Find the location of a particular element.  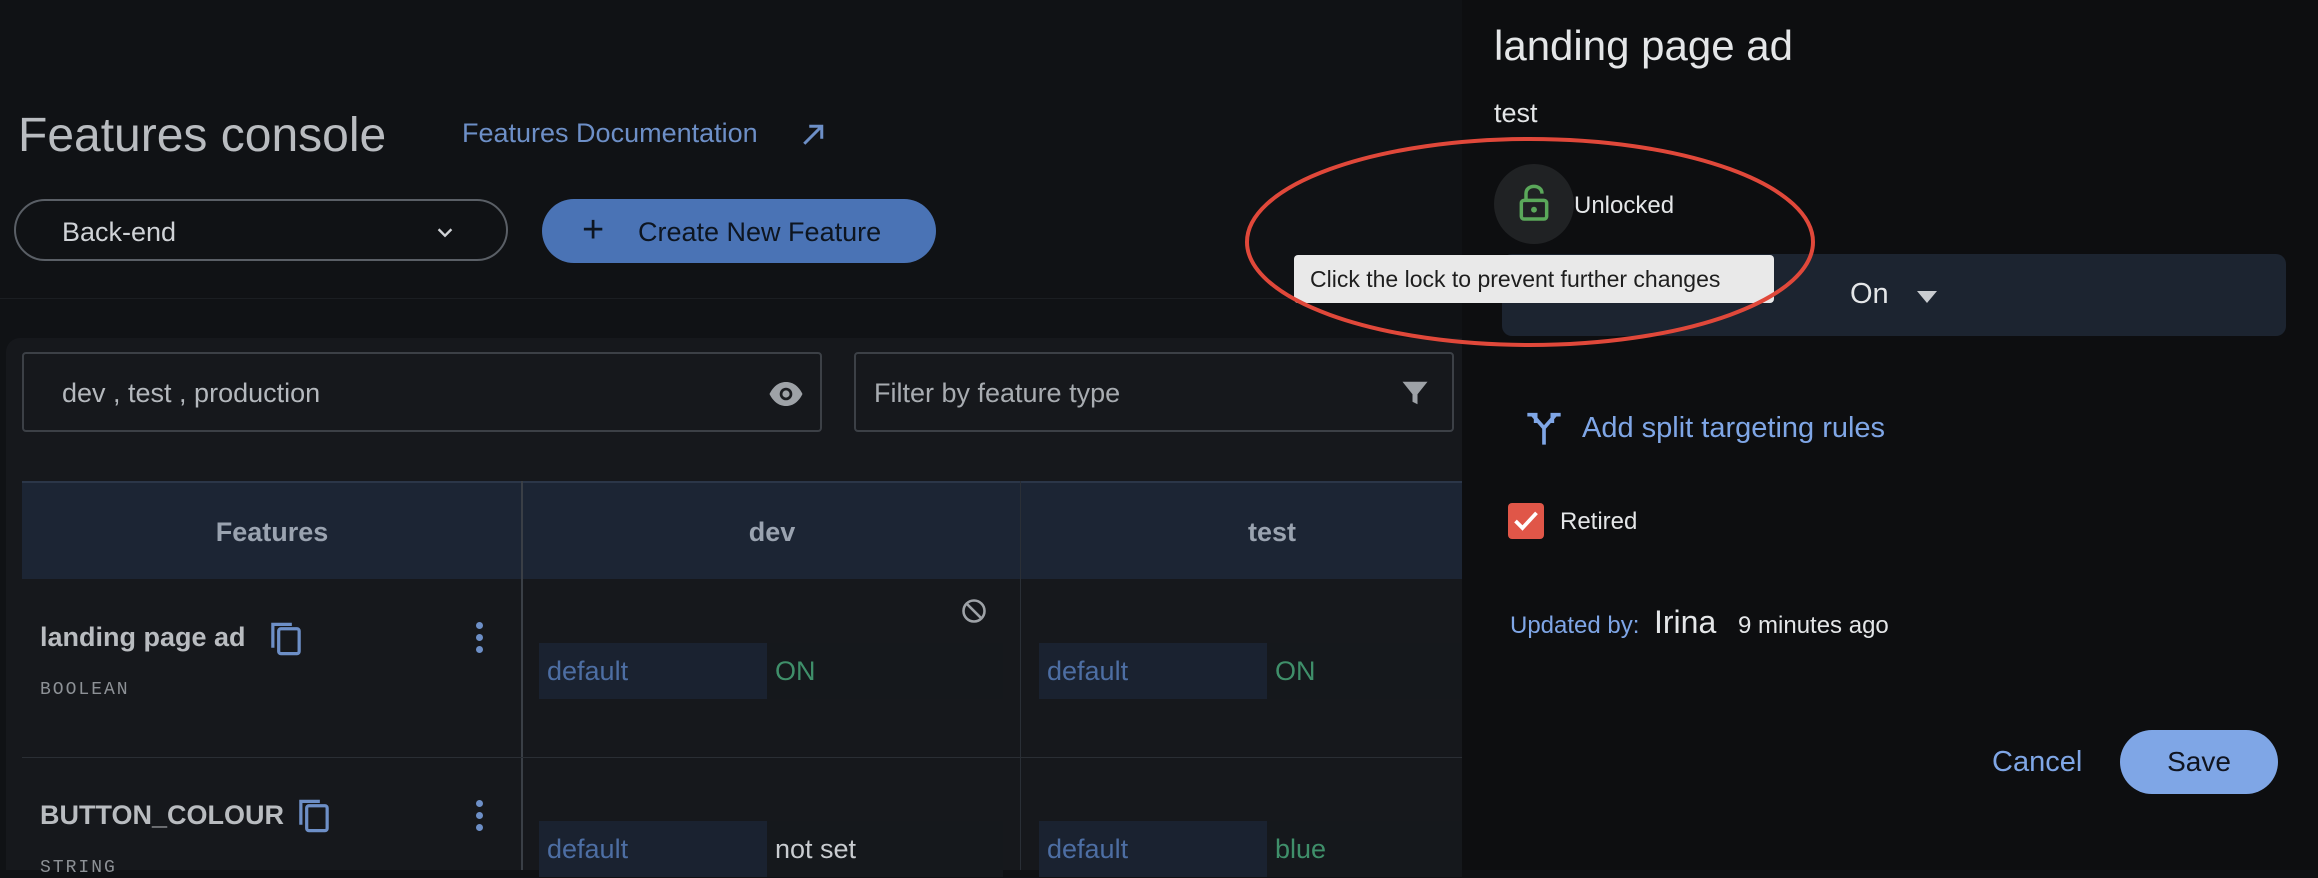

scope-select: Back-end is located at coordinates (261, 230).